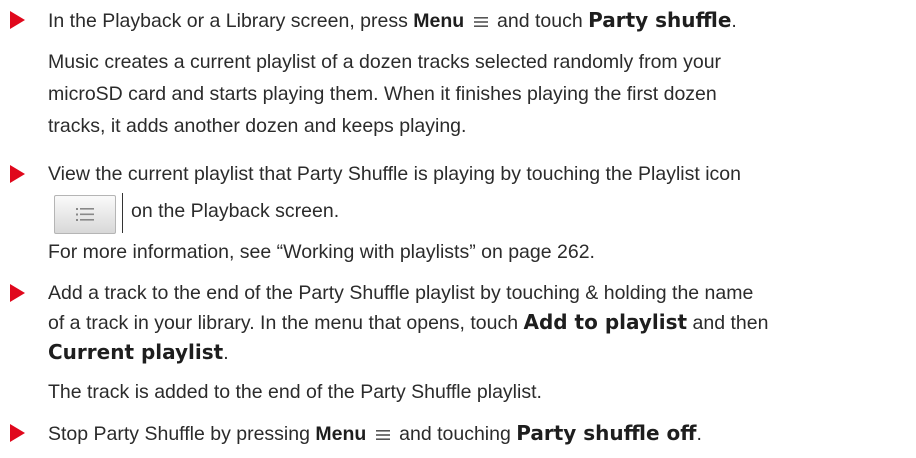 This screenshot has height=458, width=916. Describe the element at coordinates (605, 322) in the screenshot. I see `add-to-playlist-label: Add to playlist` at that location.